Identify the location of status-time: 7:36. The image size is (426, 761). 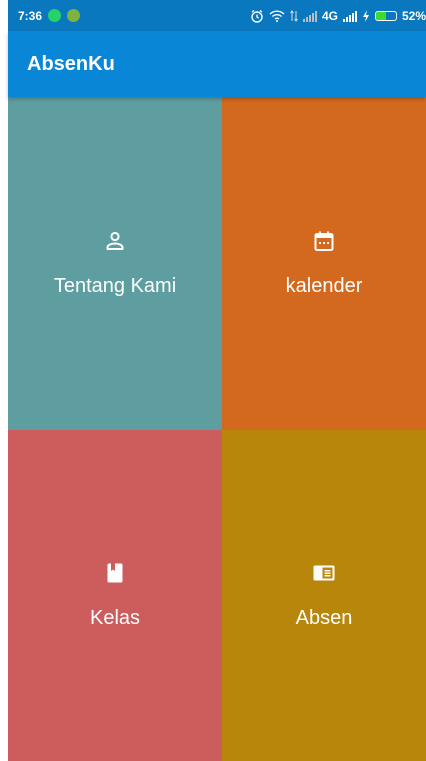
(30, 15).